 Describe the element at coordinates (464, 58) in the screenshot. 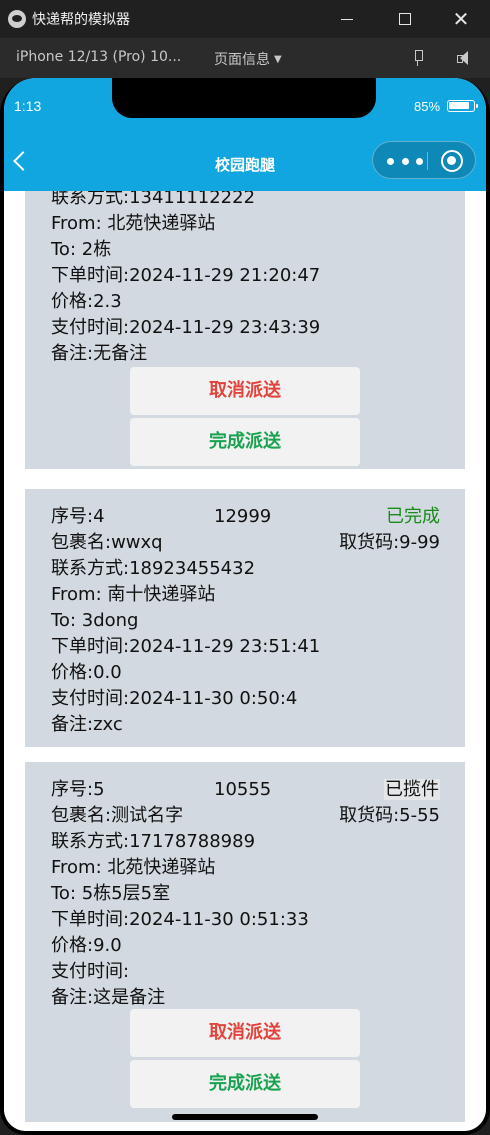

I see `sound-icon` at that location.